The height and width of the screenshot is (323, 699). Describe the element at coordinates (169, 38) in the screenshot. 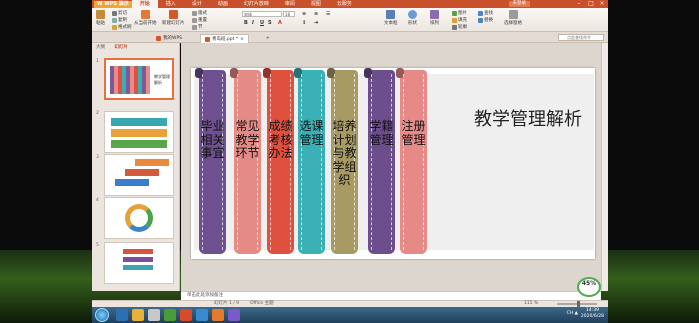

I see `tab-my-wps: 我的WPS` at that location.